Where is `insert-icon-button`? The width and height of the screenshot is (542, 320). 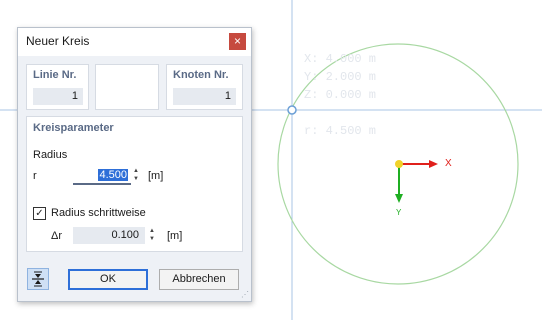 insert-icon-button is located at coordinates (38, 279).